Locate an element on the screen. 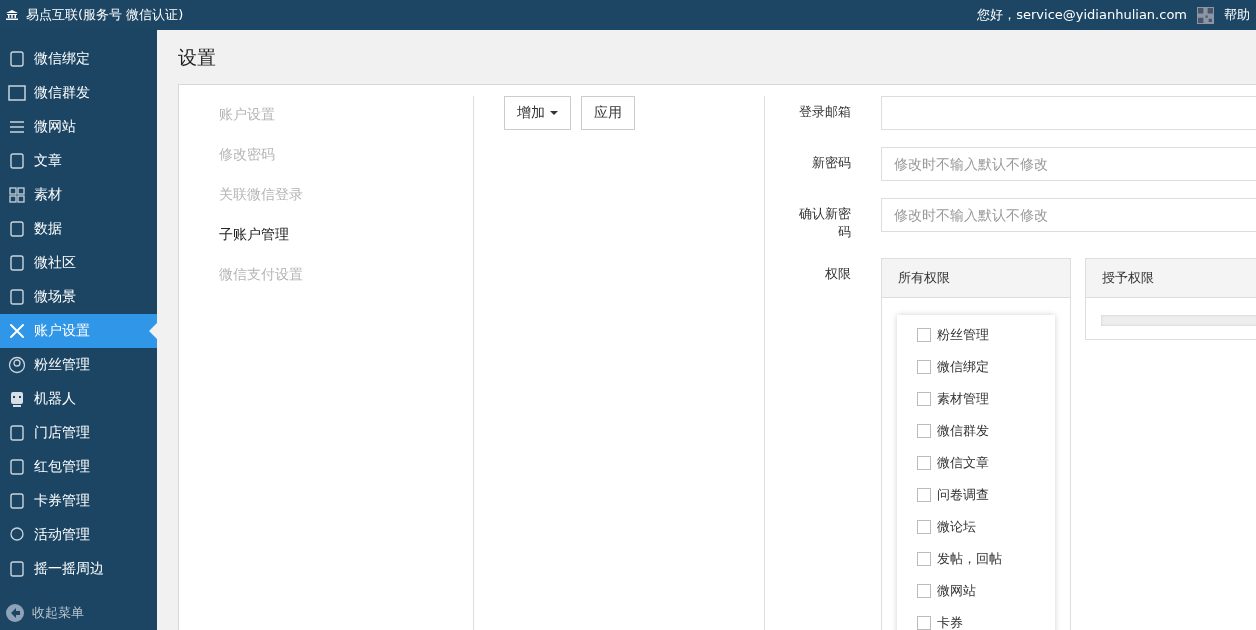 The image size is (1256, 630). pointer-icon is located at coordinates (153, 331).